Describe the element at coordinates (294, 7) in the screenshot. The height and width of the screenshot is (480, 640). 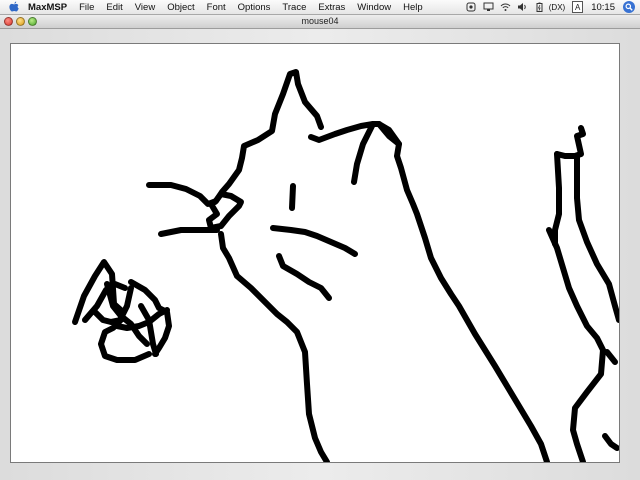
I see `menu-trace: Trace` at that location.